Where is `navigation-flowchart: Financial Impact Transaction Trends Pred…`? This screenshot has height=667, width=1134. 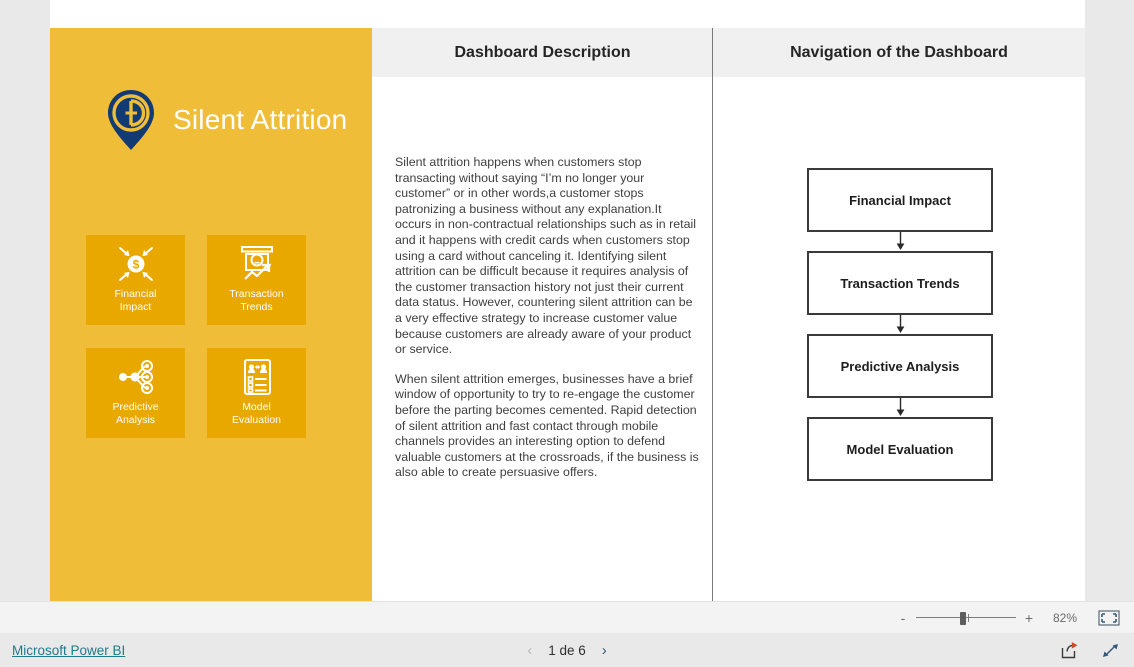
navigation-flowchart: Financial Impact Transaction Trends Pred… is located at coordinates (900, 324).